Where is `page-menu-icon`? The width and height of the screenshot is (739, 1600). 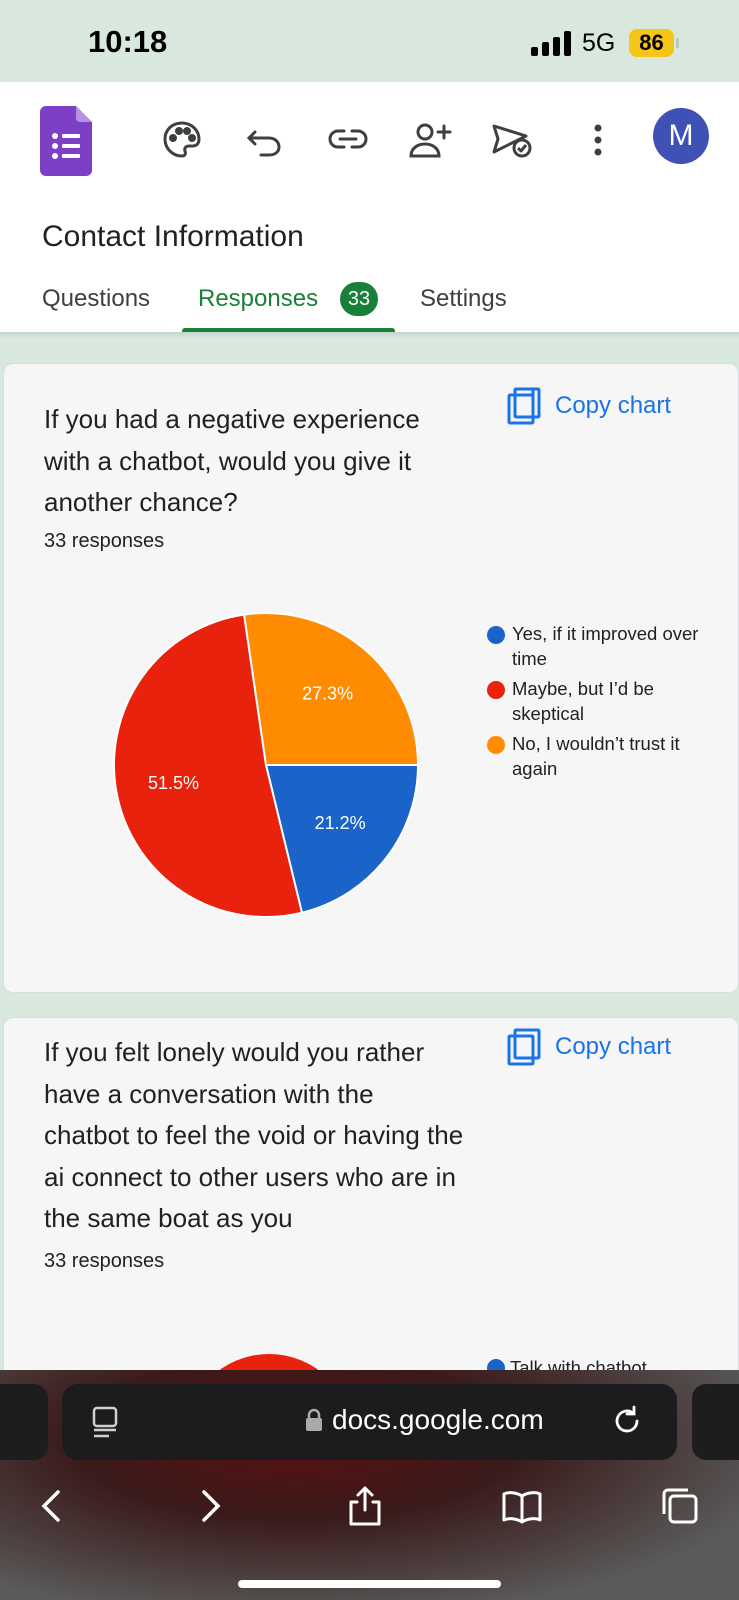
page-menu-icon is located at coordinates (105, 1422).